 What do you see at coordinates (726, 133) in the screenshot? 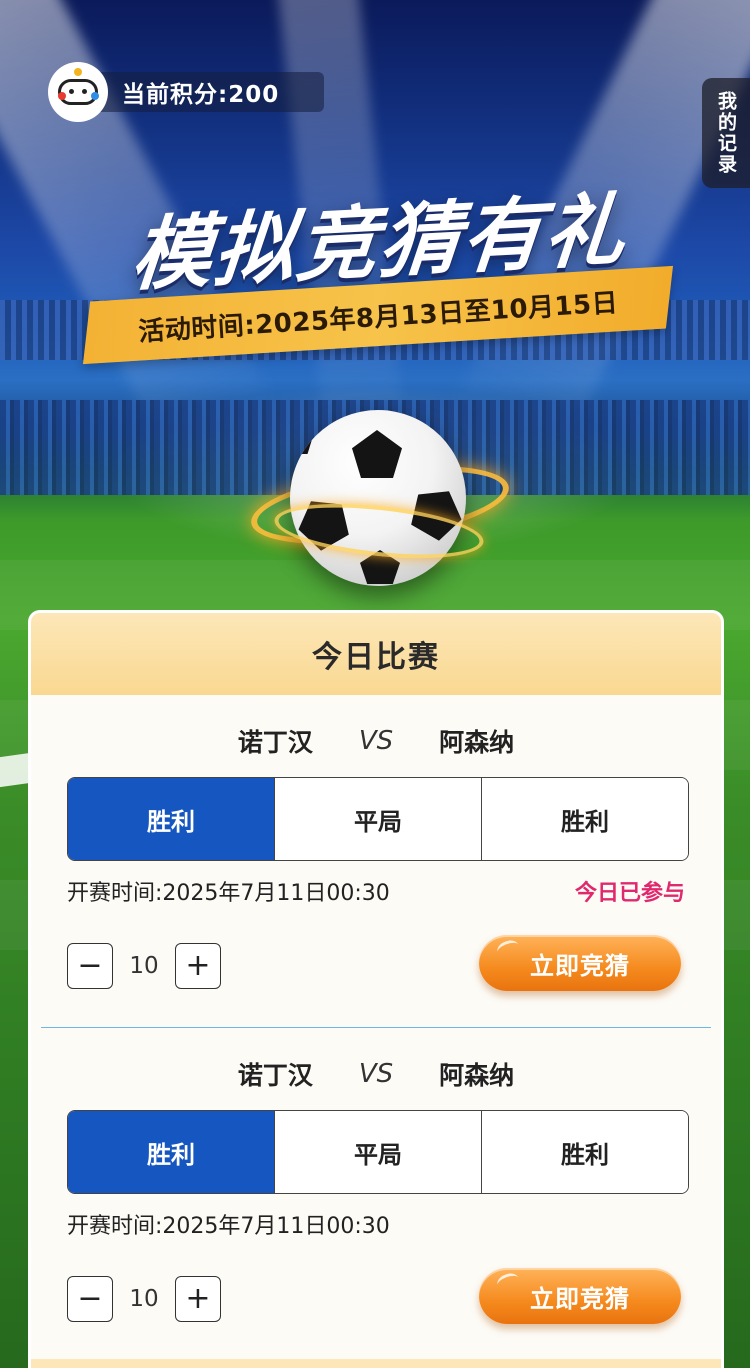
I see `my-records-button: 我的记录` at bounding box center [726, 133].